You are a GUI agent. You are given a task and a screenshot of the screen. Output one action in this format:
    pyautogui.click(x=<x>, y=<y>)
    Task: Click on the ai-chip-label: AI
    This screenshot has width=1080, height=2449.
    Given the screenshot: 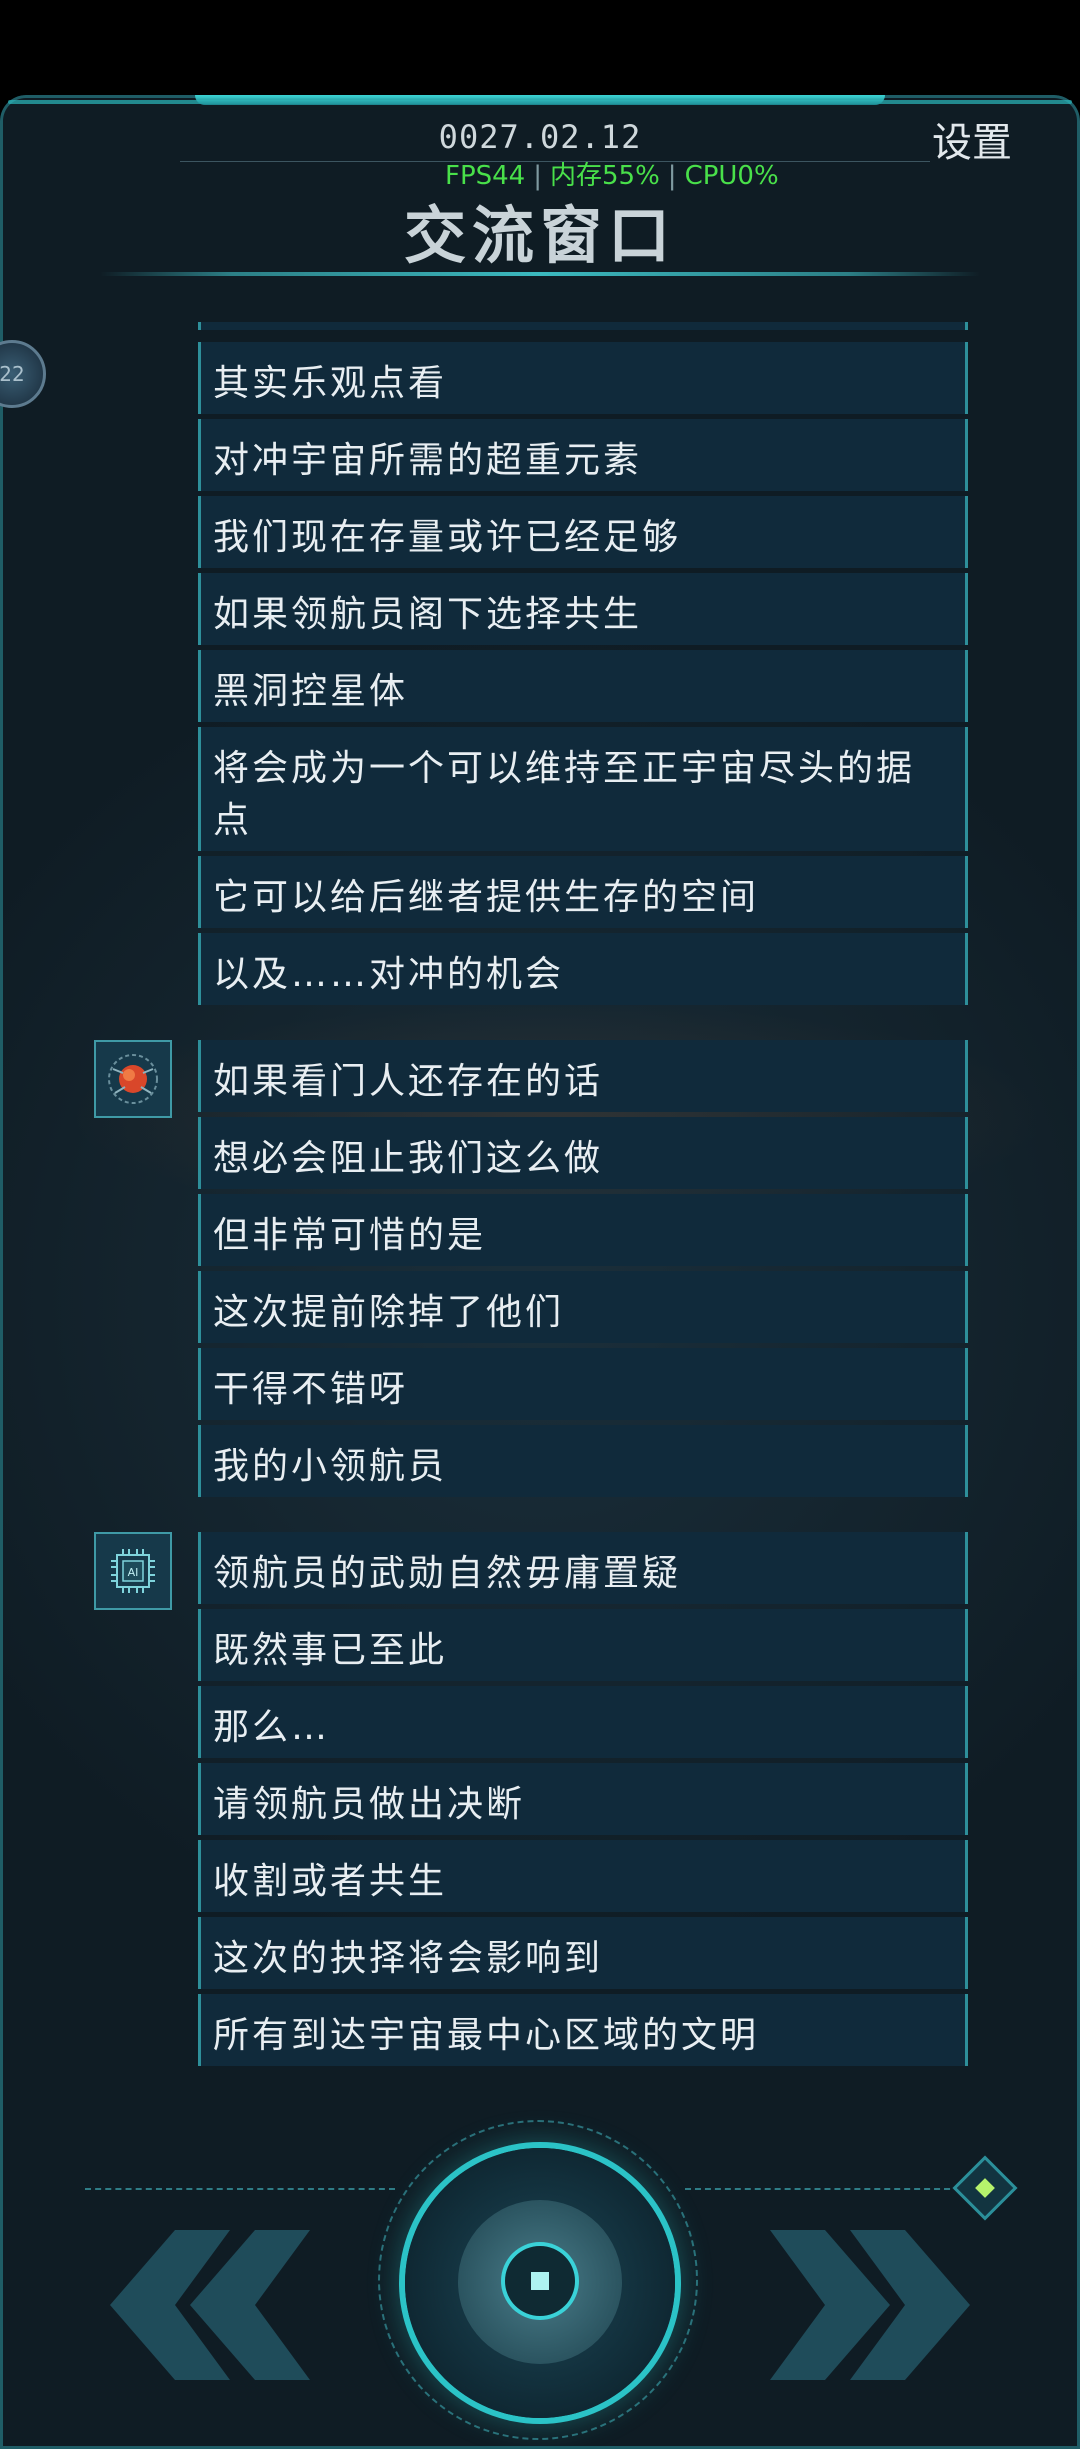 What is the action you would take?
    pyautogui.click(x=133, y=1572)
    